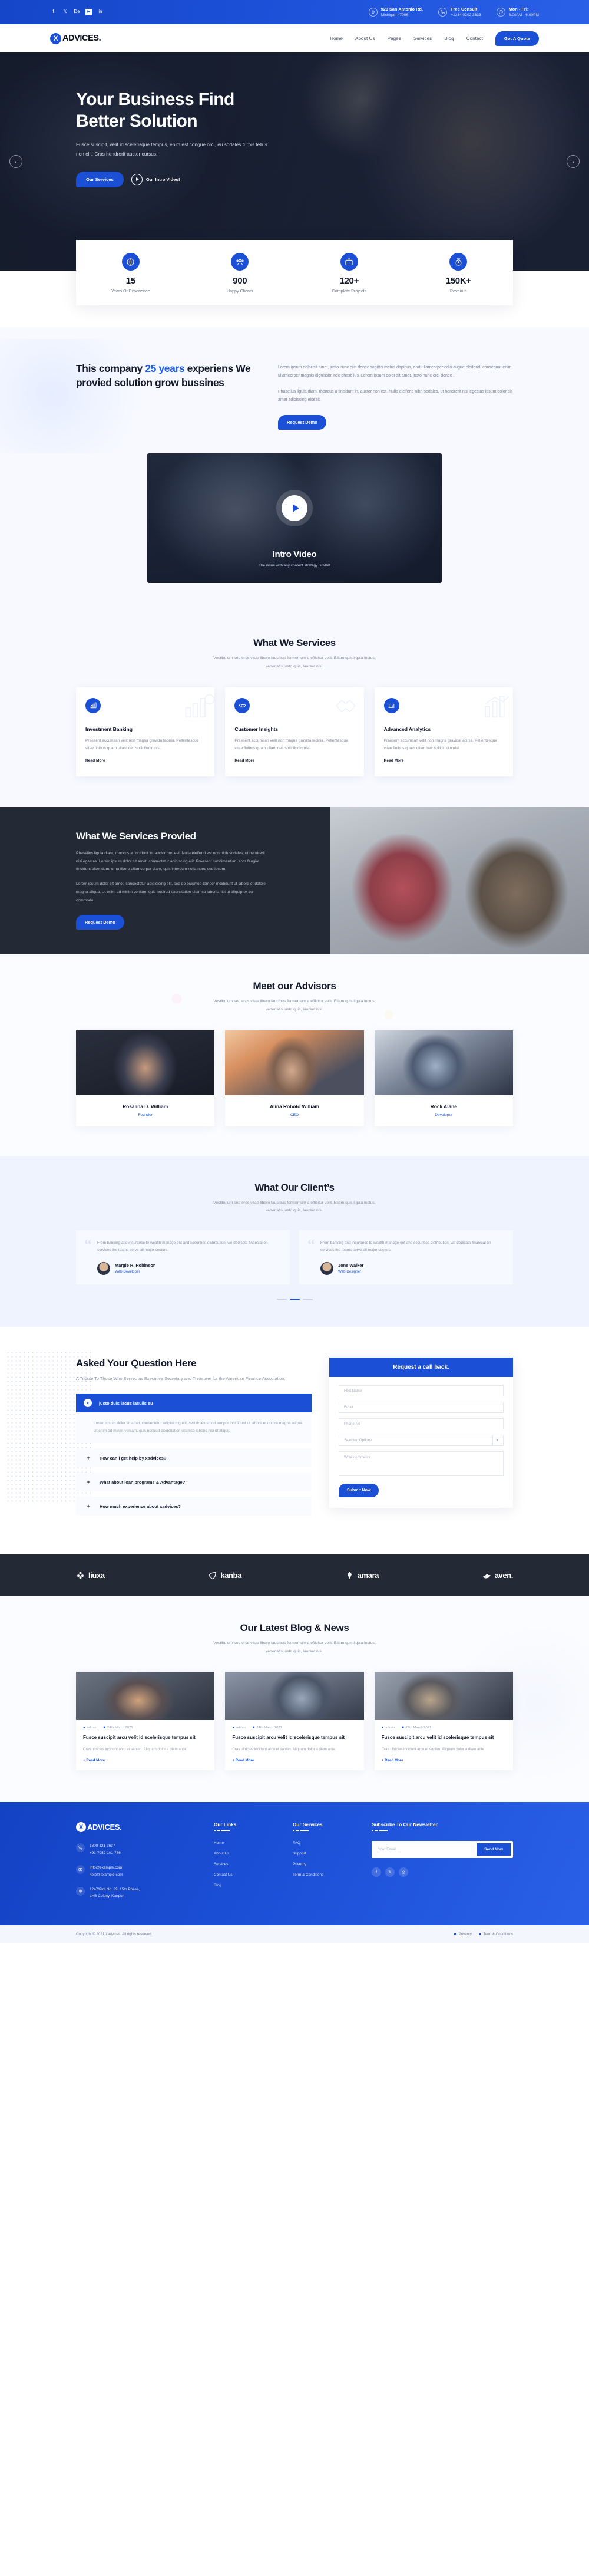  What do you see at coordinates (194, 1482) in the screenshot?
I see `accordion-item: + What about loan programs & Advantage?` at bounding box center [194, 1482].